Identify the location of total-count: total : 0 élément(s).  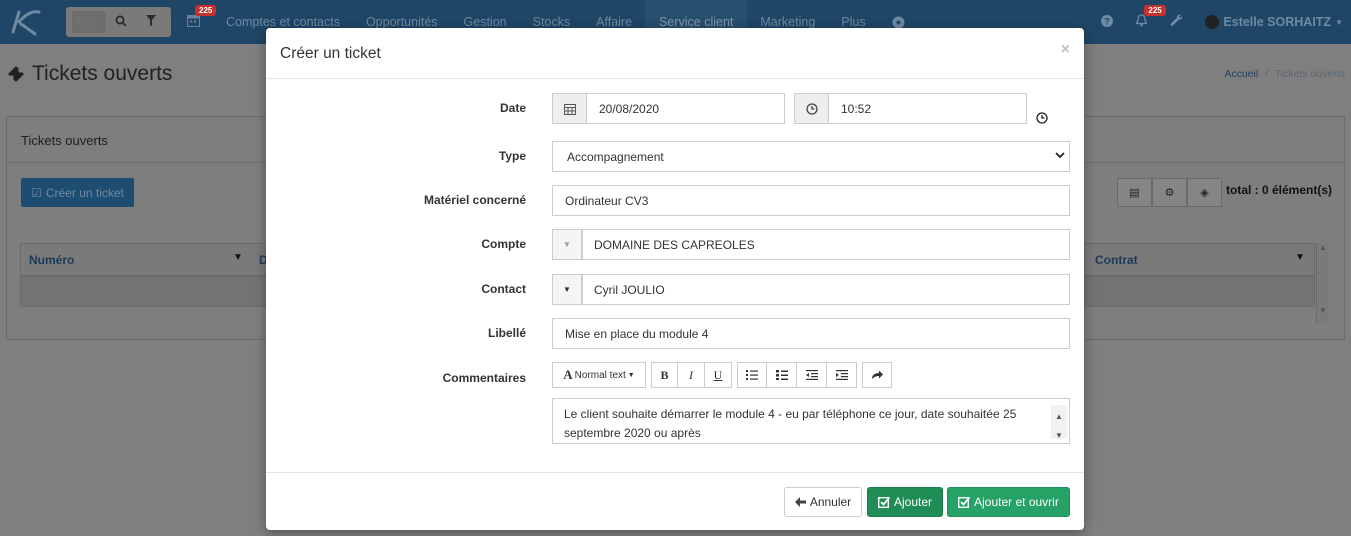
(1279, 190).